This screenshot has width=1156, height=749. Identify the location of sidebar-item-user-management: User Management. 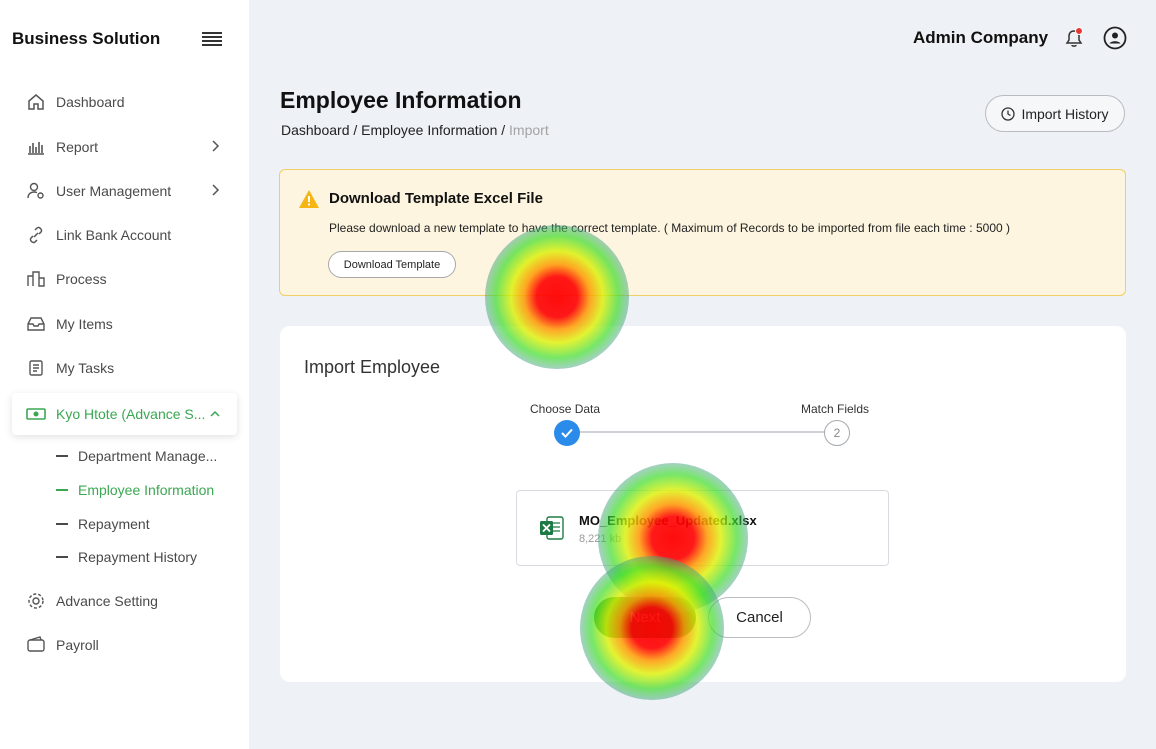
(124, 191).